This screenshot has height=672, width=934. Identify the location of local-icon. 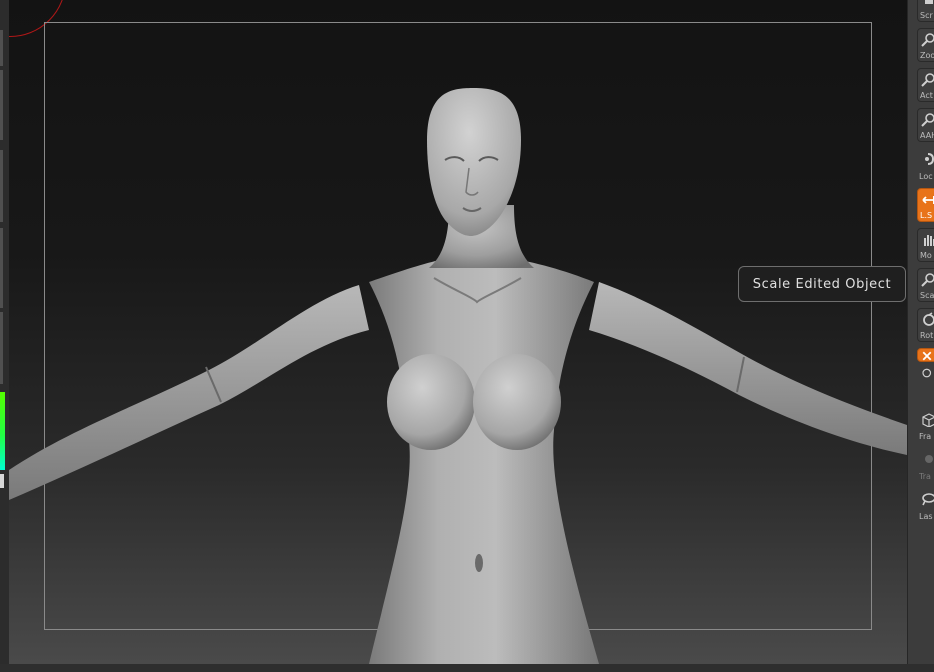
(929, 159).